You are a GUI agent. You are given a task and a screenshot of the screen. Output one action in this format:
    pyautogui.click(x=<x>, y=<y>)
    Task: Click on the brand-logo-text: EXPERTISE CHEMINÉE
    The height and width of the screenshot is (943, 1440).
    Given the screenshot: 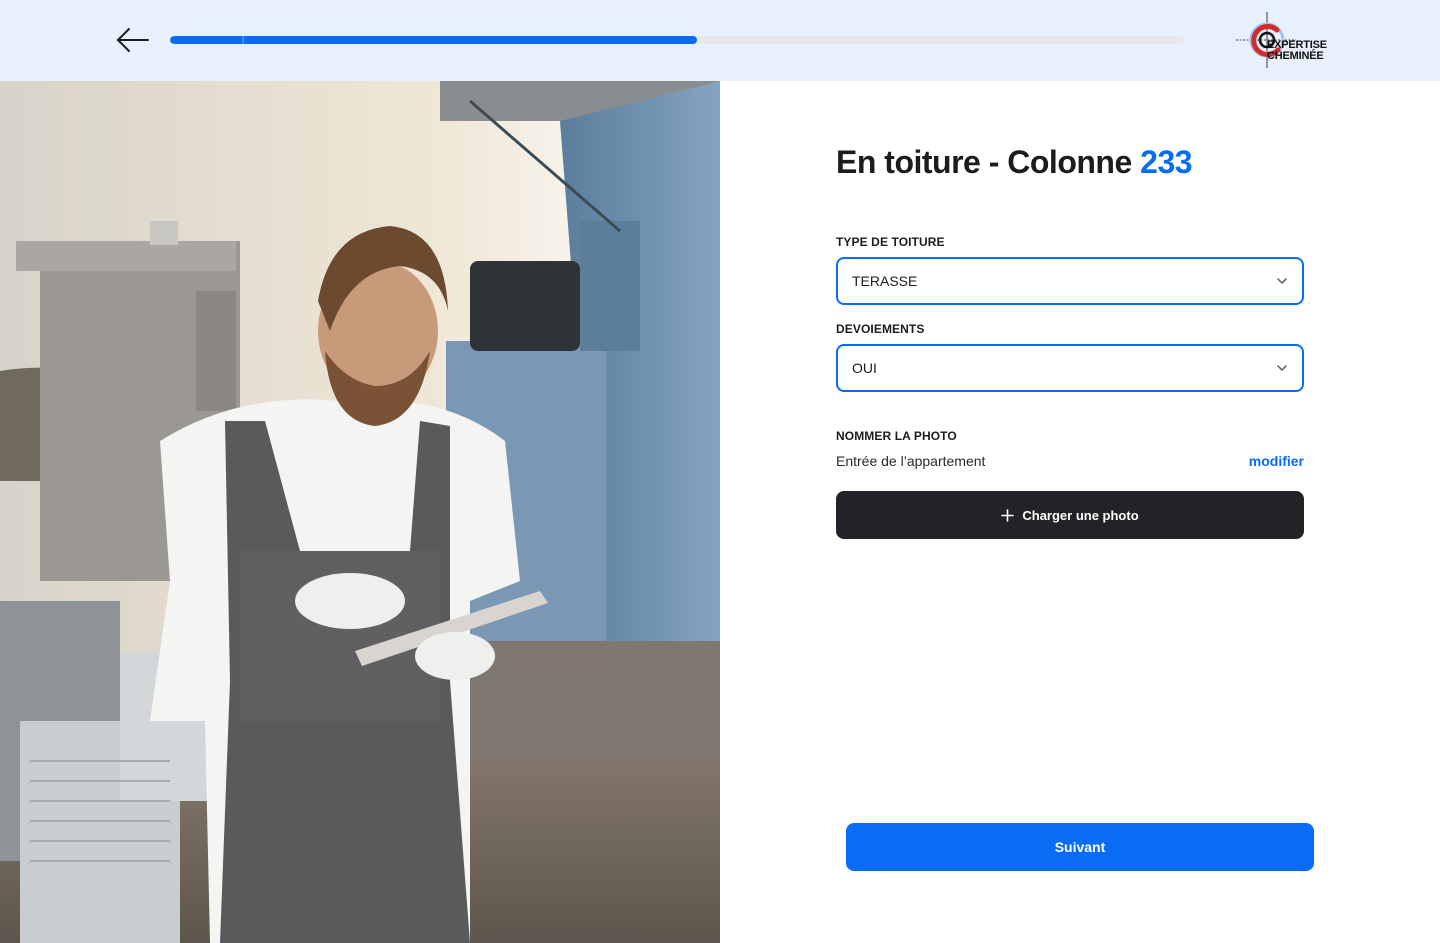 What is the action you would take?
    pyautogui.click(x=1297, y=50)
    